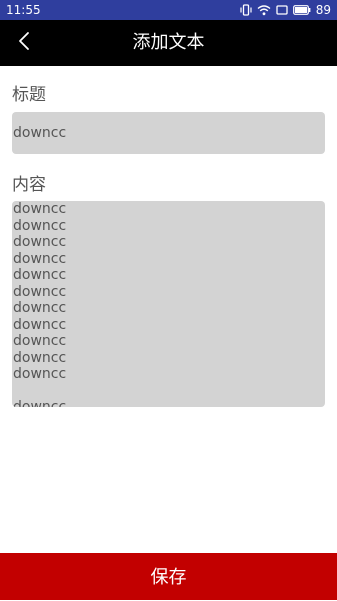 This screenshot has width=337, height=601. I want to click on content-label: 内容, so click(29, 185).